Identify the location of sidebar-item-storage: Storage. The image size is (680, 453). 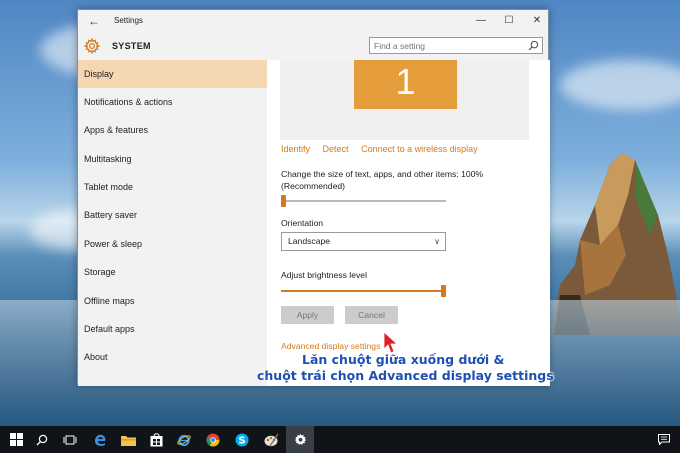
(172, 272).